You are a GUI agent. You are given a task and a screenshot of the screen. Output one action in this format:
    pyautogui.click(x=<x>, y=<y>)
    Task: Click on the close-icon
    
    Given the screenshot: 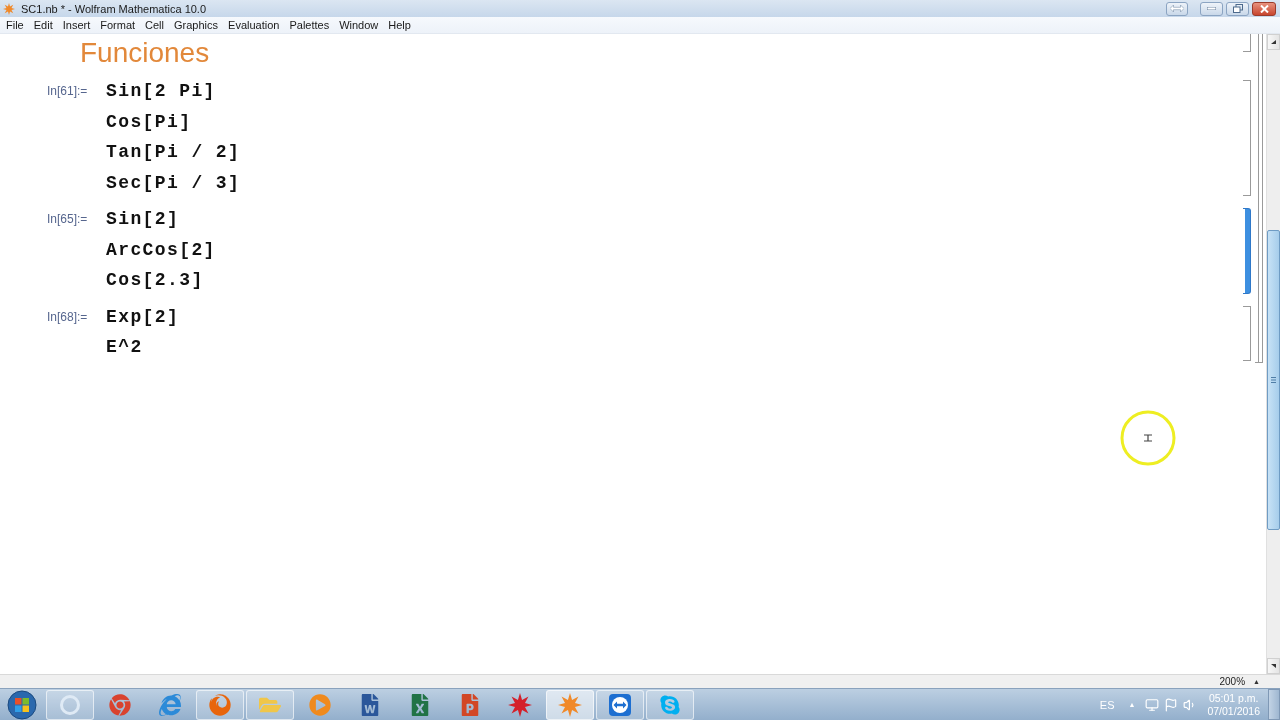 What is the action you would take?
    pyautogui.click(x=1264, y=8)
    